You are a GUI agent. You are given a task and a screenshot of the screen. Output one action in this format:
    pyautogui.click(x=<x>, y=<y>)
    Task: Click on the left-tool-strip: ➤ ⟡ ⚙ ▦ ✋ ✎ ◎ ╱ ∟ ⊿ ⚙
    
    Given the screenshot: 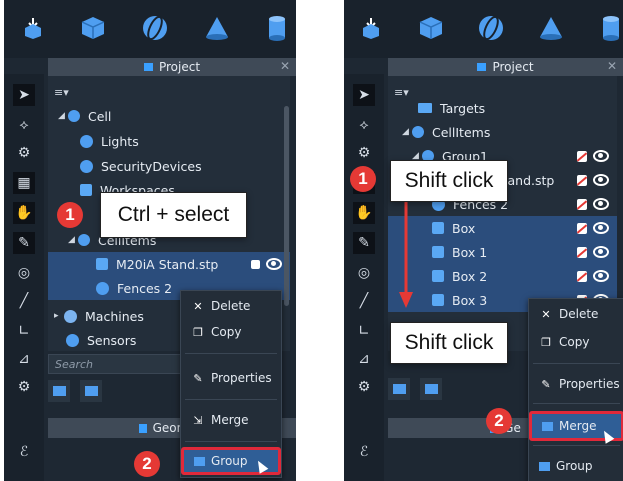 What is the action you would take?
    pyautogui.click(x=24, y=277)
    